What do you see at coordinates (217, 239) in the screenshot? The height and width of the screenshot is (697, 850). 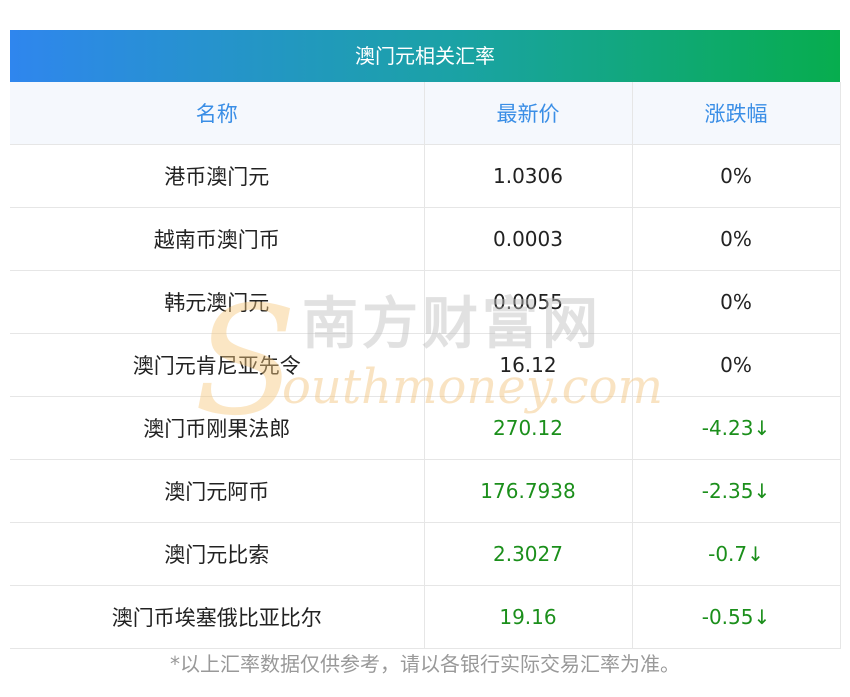 I see `currency-pair-name: 越南币澳门币` at bounding box center [217, 239].